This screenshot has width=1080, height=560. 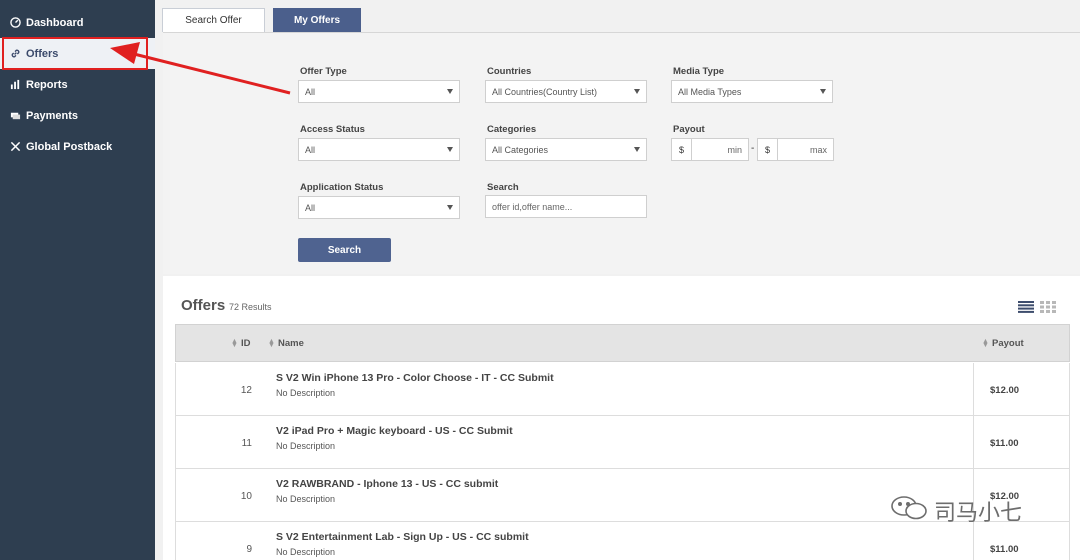 What do you see at coordinates (42, 53) in the screenshot?
I see `sidebar-item-label: Offers` at bounding box center [42, 53].